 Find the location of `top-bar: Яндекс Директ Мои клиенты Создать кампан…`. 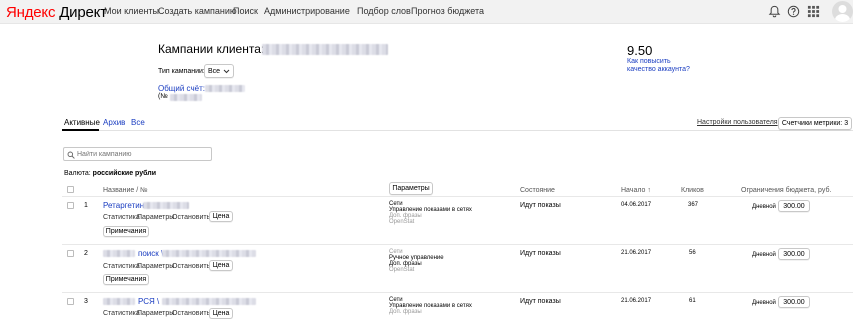

top-bar: Яндекс Директ Мои клиенты Создать кампан… is located at coordinates (426, 12).